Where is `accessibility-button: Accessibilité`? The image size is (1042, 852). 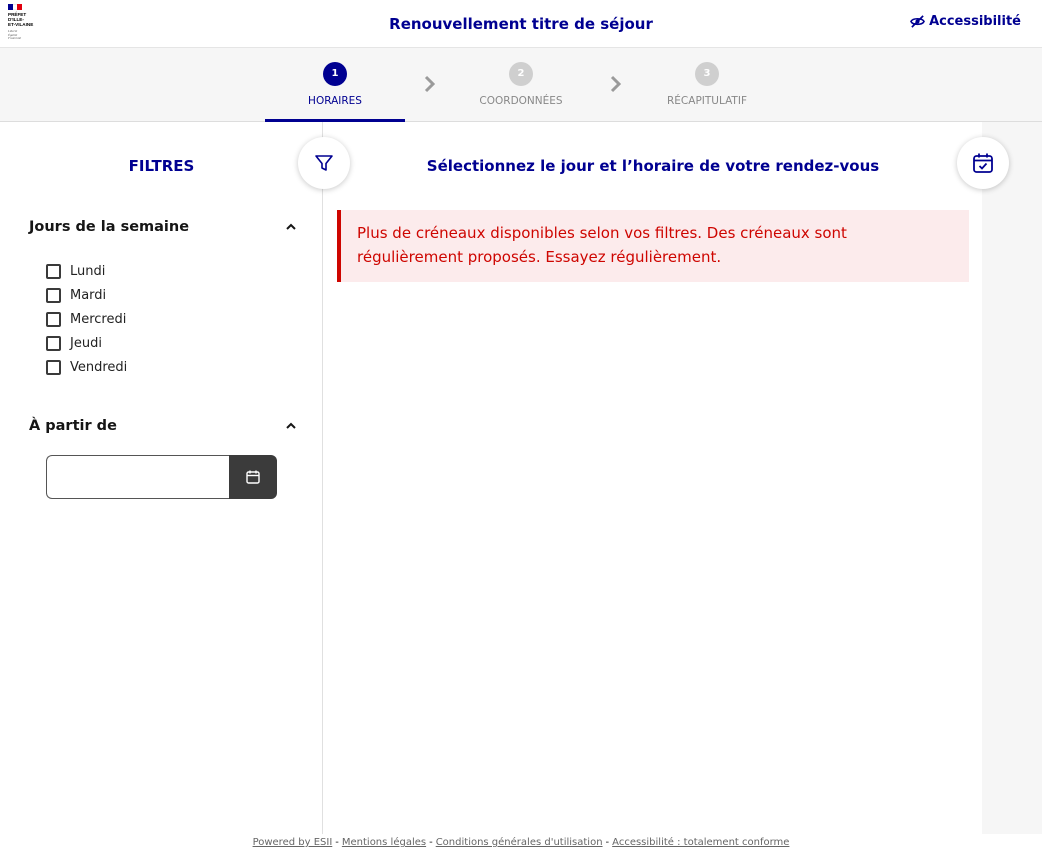 accessibility-button: Accessibilité is located at coordinates (965, 21).